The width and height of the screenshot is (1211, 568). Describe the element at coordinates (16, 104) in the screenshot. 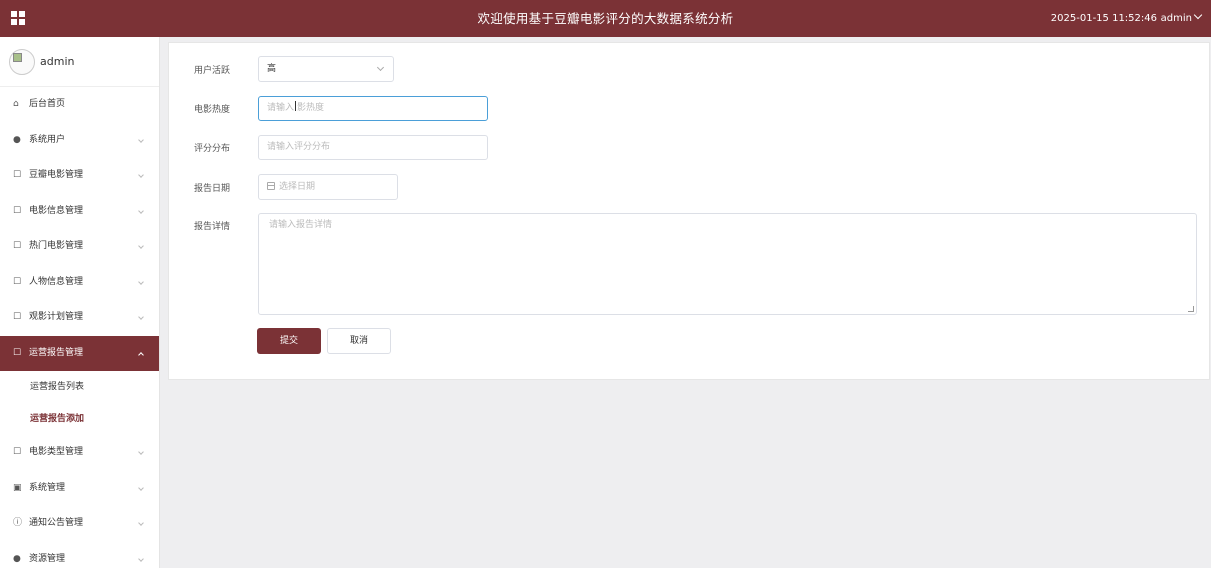

I see `home-icon: ⌂` at that location.